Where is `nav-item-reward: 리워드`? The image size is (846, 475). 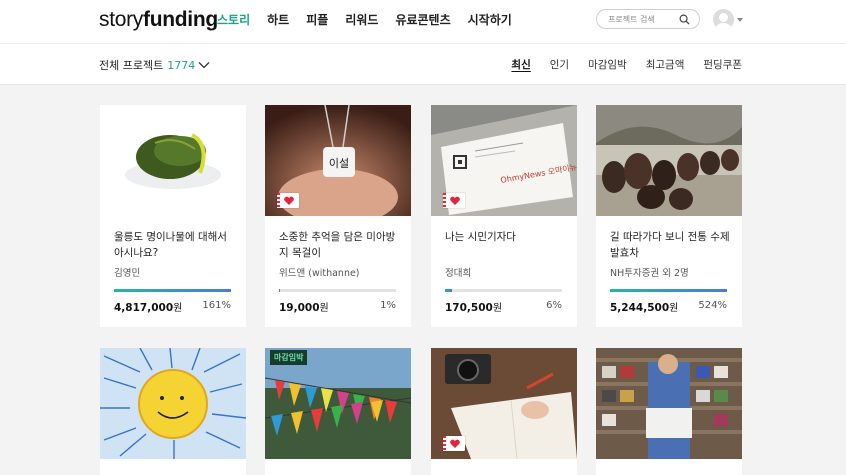 nav-item-reward: 리워드 is located at coordinates (361, 19).